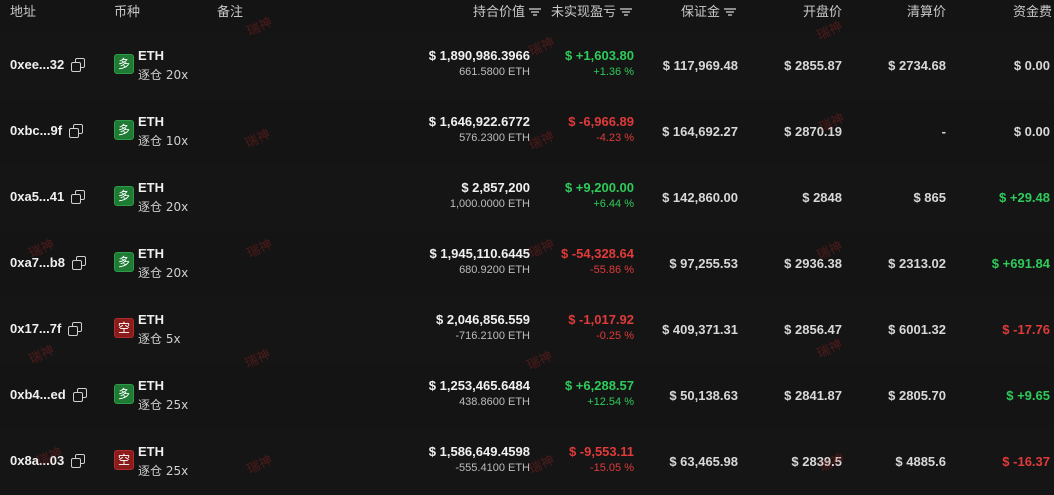 The height and width of the screenshot is (495, 1054). I want to click on position-value: $ 1,890,986.3966, so click(479, 55).